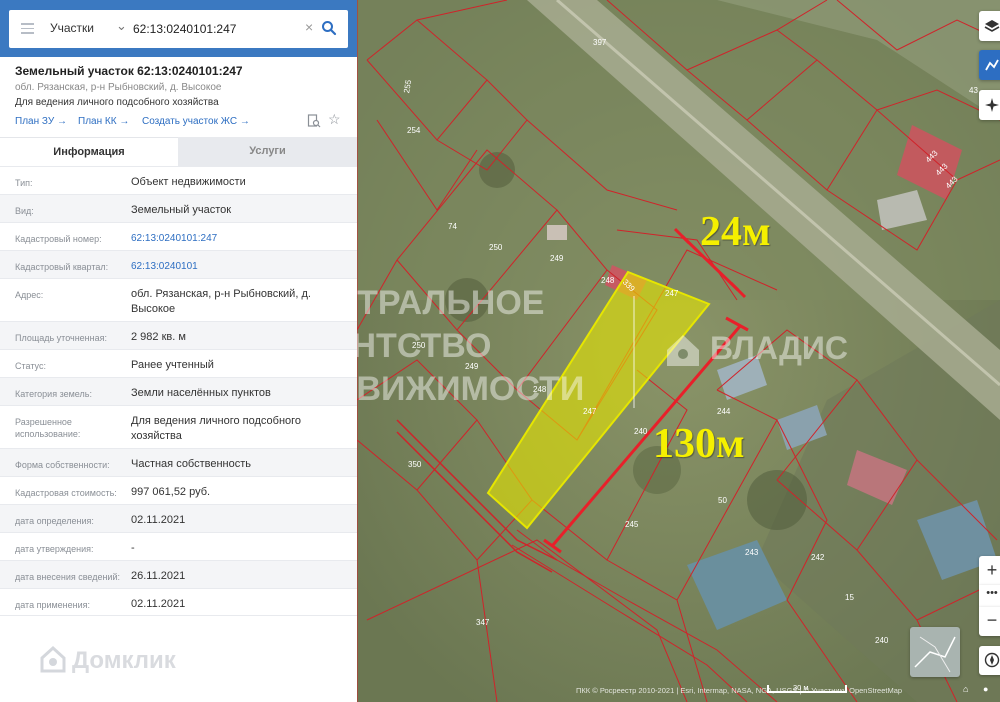 This screenshot has width=1000, height=702. I want to click on vladis-logo-icon, so click(683, 350).